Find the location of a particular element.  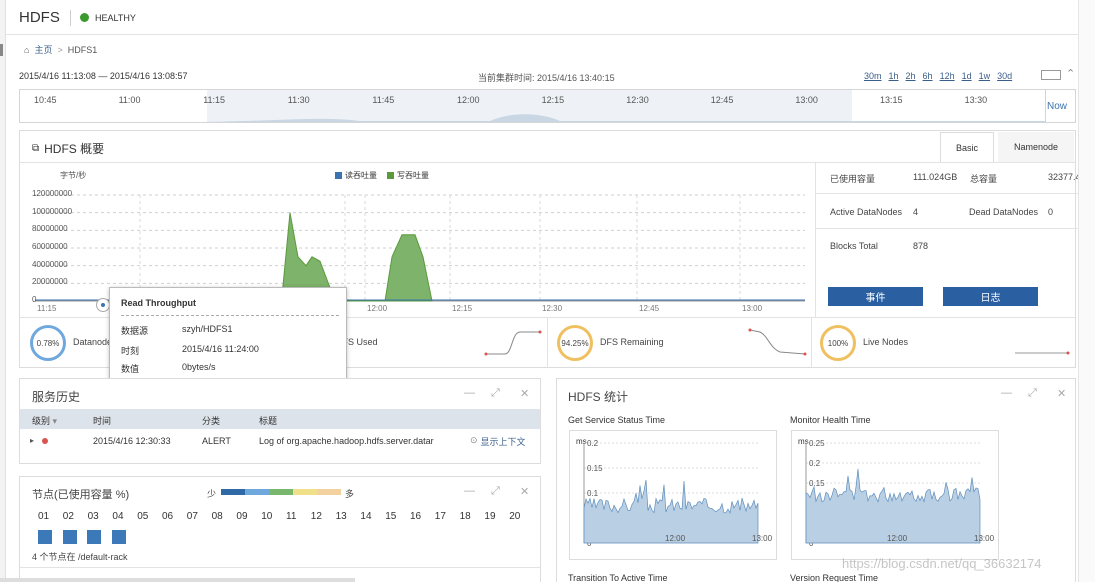

col-time: 时间 is located at coordinates (102, 420).